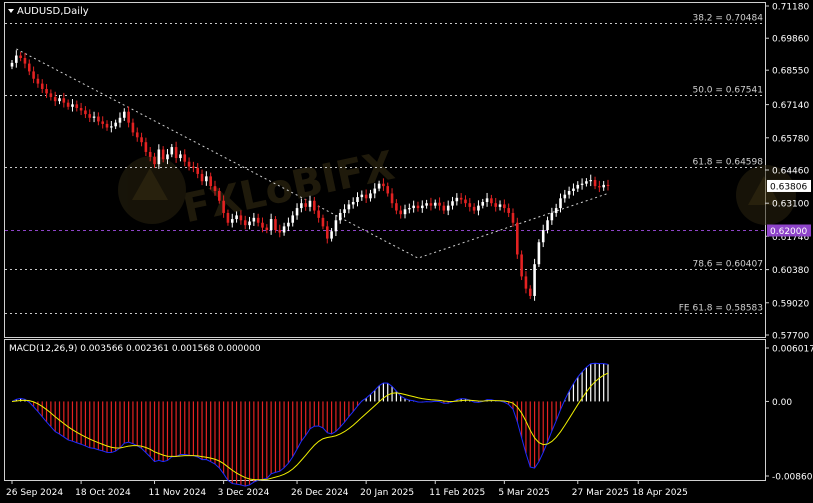  Describe the element at coordinates (11, 11) in the screenshot. I see `chart-menu-triangle-icon` at that location.